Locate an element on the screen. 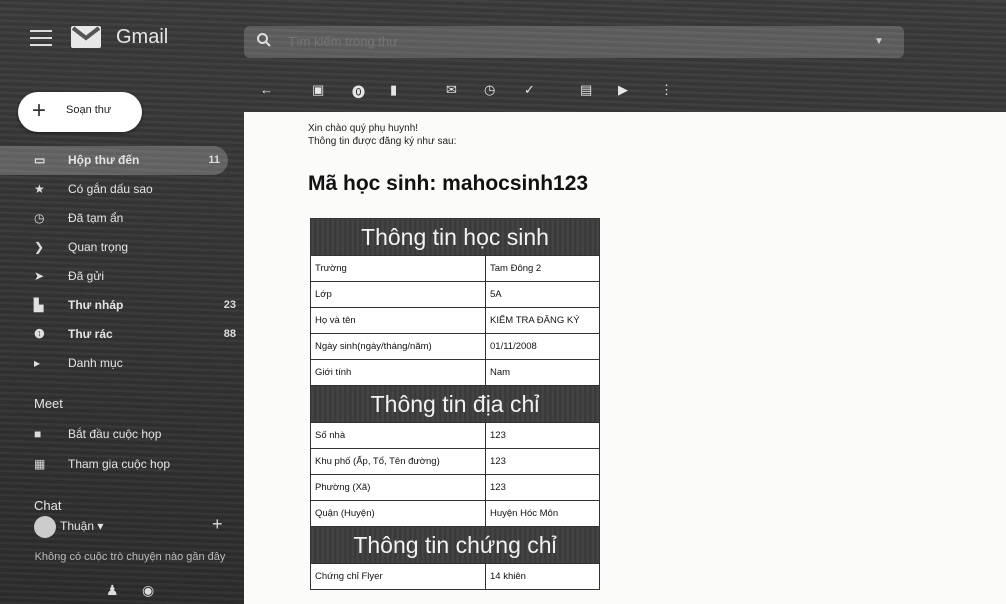 This screenshot has width=1006, height=604. compose-button: + Soạn thư is located at coordinates (80, 112).